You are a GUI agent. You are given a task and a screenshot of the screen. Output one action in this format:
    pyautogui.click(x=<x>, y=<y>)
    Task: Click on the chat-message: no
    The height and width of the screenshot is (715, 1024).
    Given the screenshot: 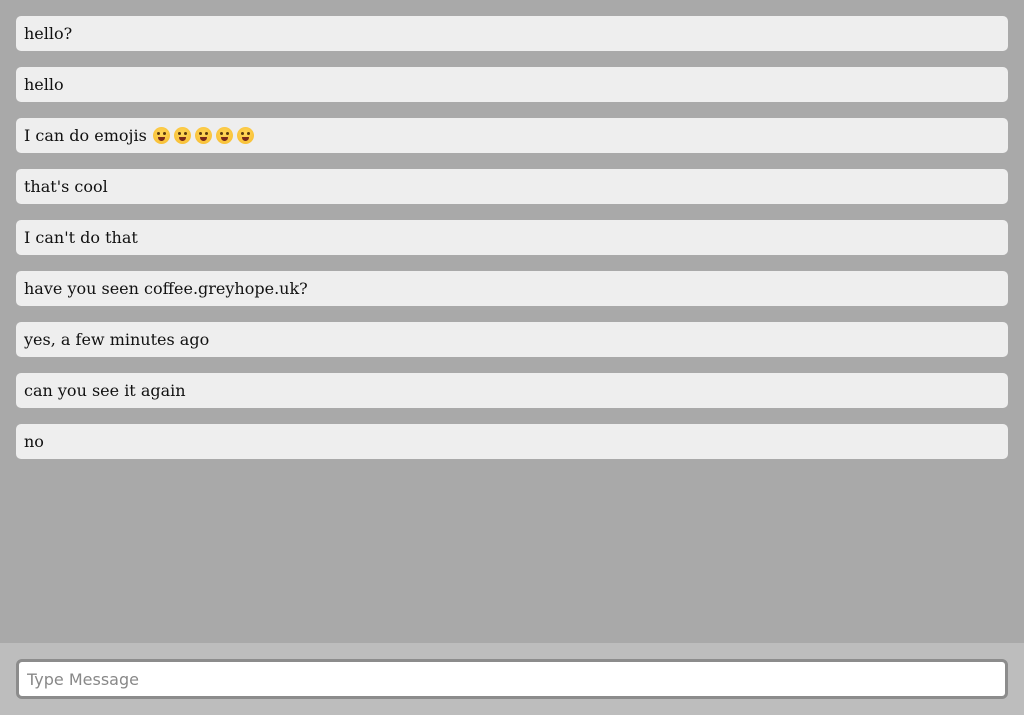 What is the action you would take?
    pyautogui.click(x=512, y=441)
    